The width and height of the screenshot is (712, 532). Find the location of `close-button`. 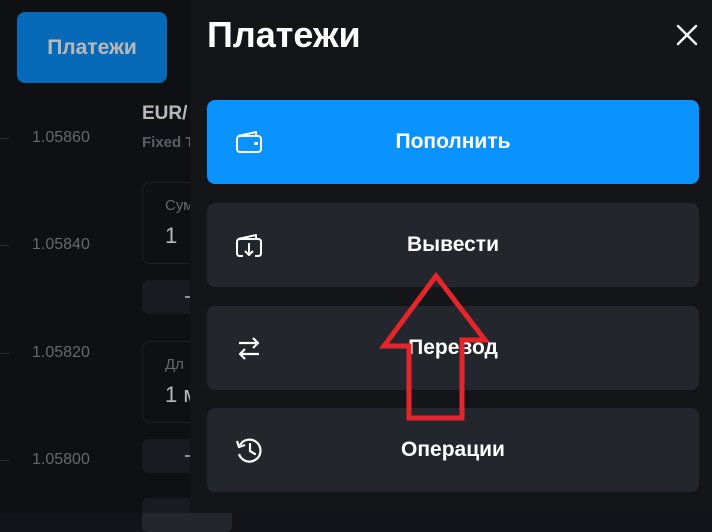

close-button is located at coordinates (687, 35).